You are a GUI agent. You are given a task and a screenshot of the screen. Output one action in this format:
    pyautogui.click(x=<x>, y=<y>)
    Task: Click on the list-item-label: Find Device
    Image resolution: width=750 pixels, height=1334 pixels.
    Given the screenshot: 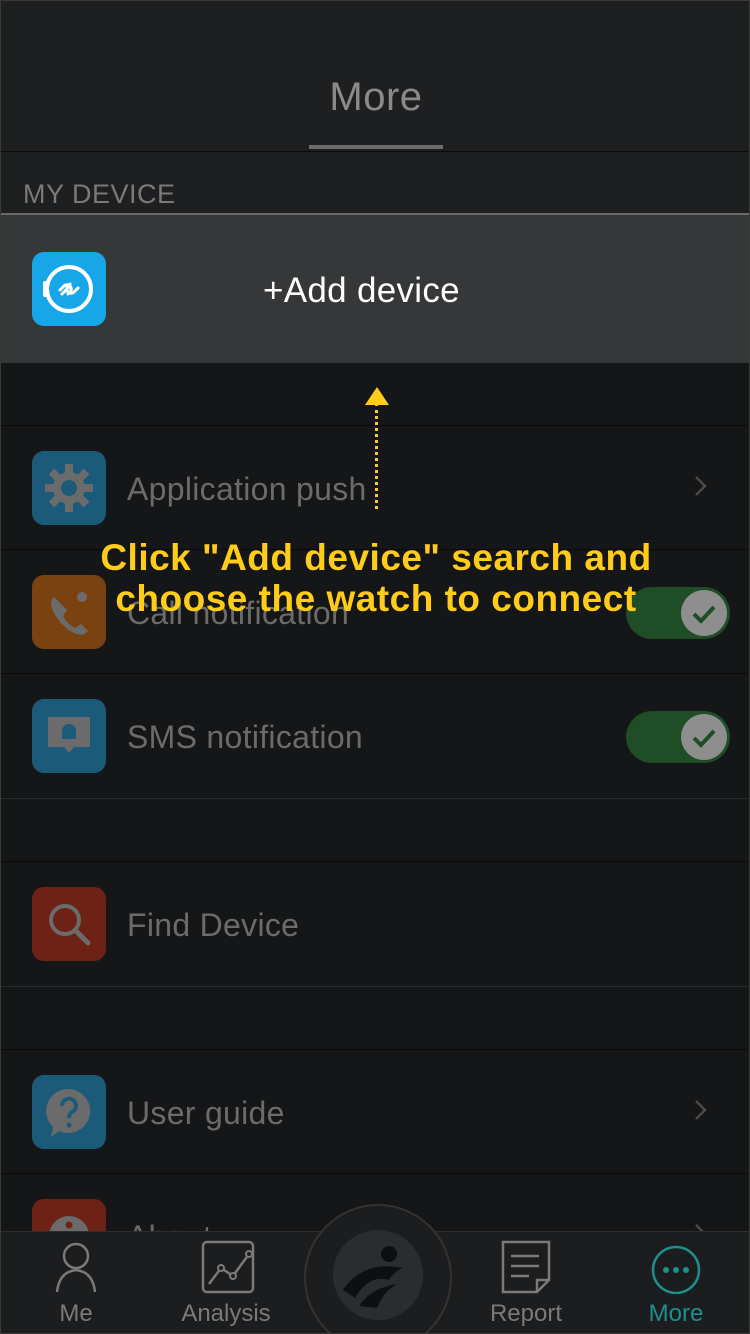 What is the action you would take?
    pyautogui.click(x=213, y=925)
    